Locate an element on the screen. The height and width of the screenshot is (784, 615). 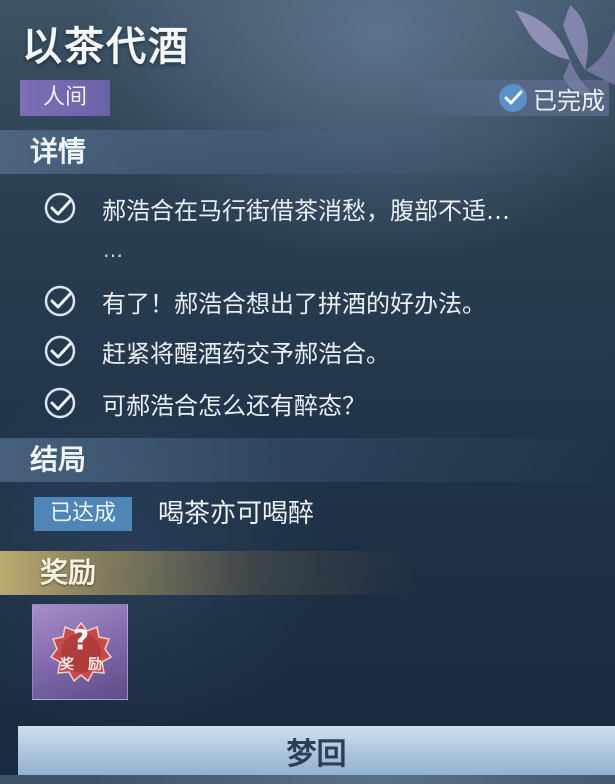
reward-mystery-icon: ? 奖 励 is located at coordinates (81, 652).